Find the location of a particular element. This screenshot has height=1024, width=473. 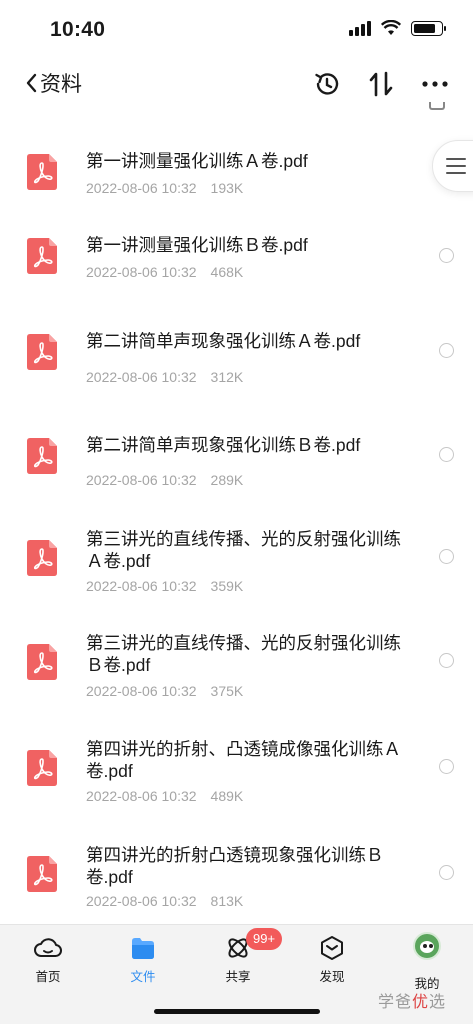

sort-icon is located at coordinates (381, 84).